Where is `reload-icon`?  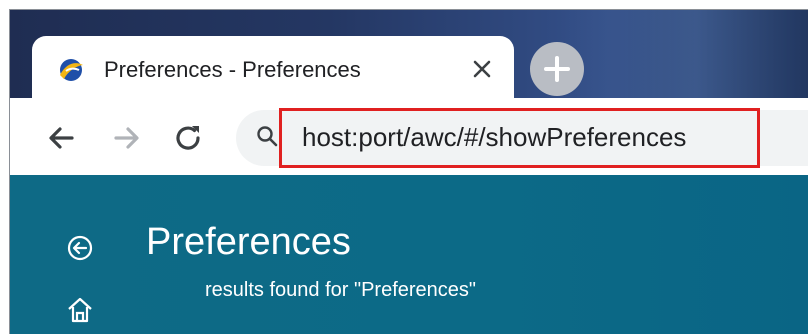 reload-icon is located at coordinates (188, 138).